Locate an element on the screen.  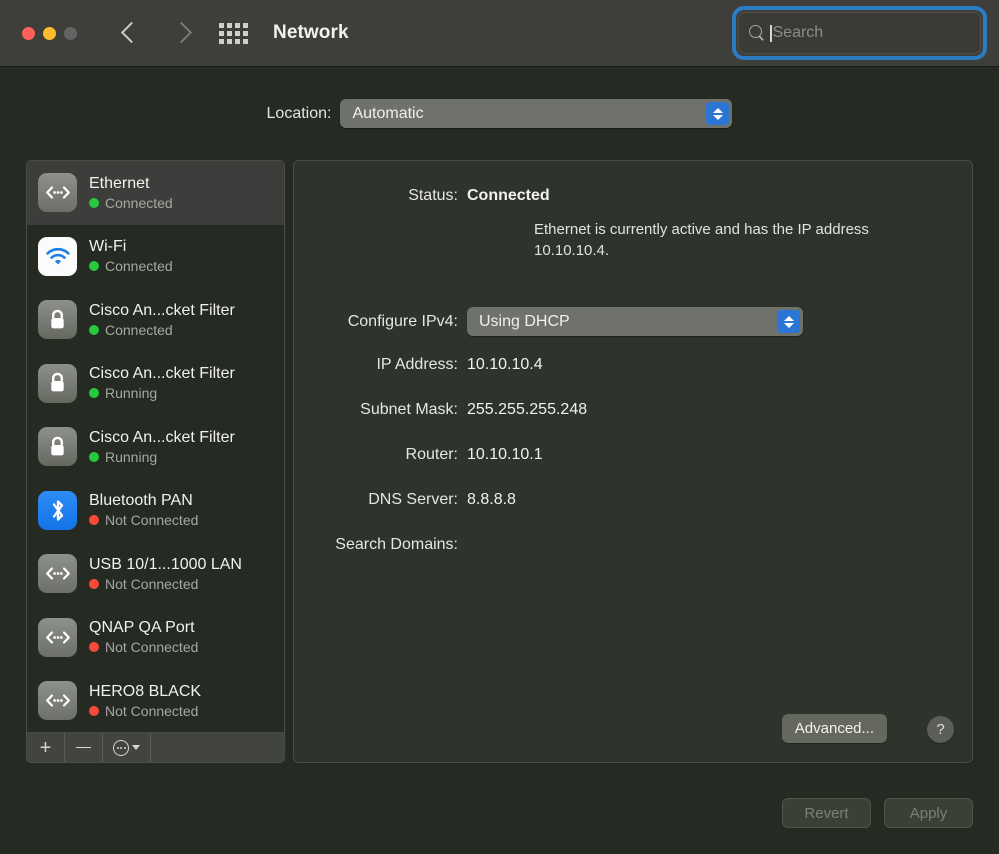
status-value: Connected is located at coordinates (508, 195).